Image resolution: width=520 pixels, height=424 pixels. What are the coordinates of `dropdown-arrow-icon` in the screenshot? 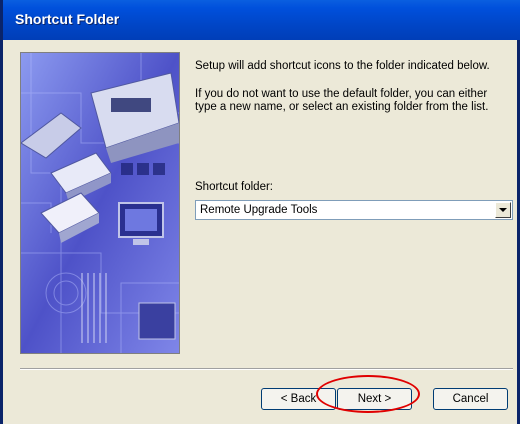 It's located at (503, 210).